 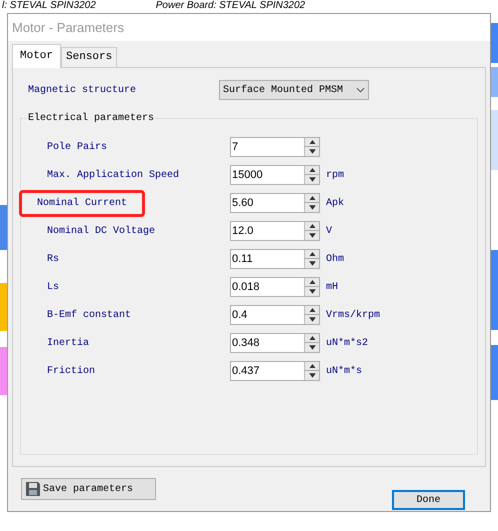 I want to click on number-field: 0.018, so click(x=275, y=287).